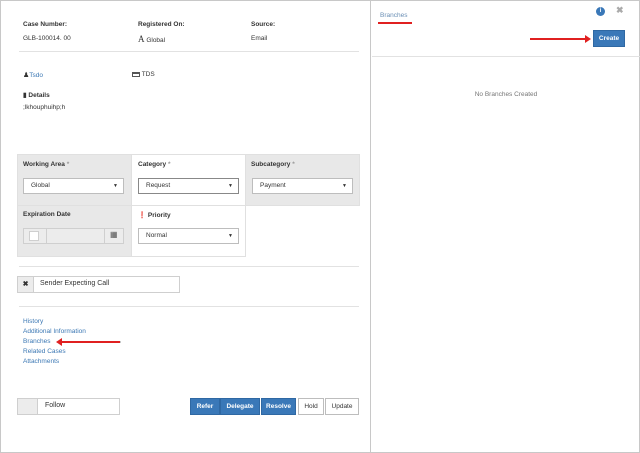 The height and width of the screenshot is (453, 640). Describe the element at coordinates (34, 236) in the screenshot. I see `date-checkbox` at that location.